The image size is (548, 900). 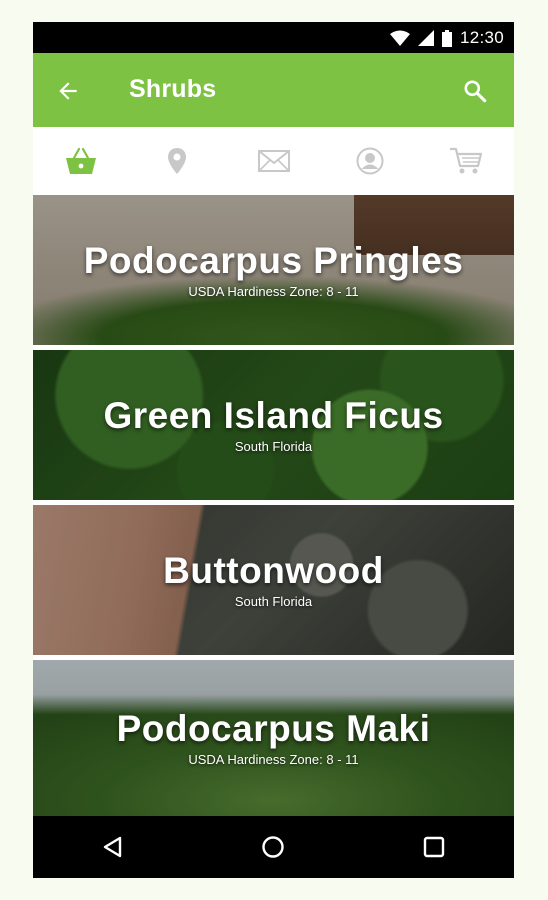 I want to click on nav-back-button, so click(x=113, y=847).